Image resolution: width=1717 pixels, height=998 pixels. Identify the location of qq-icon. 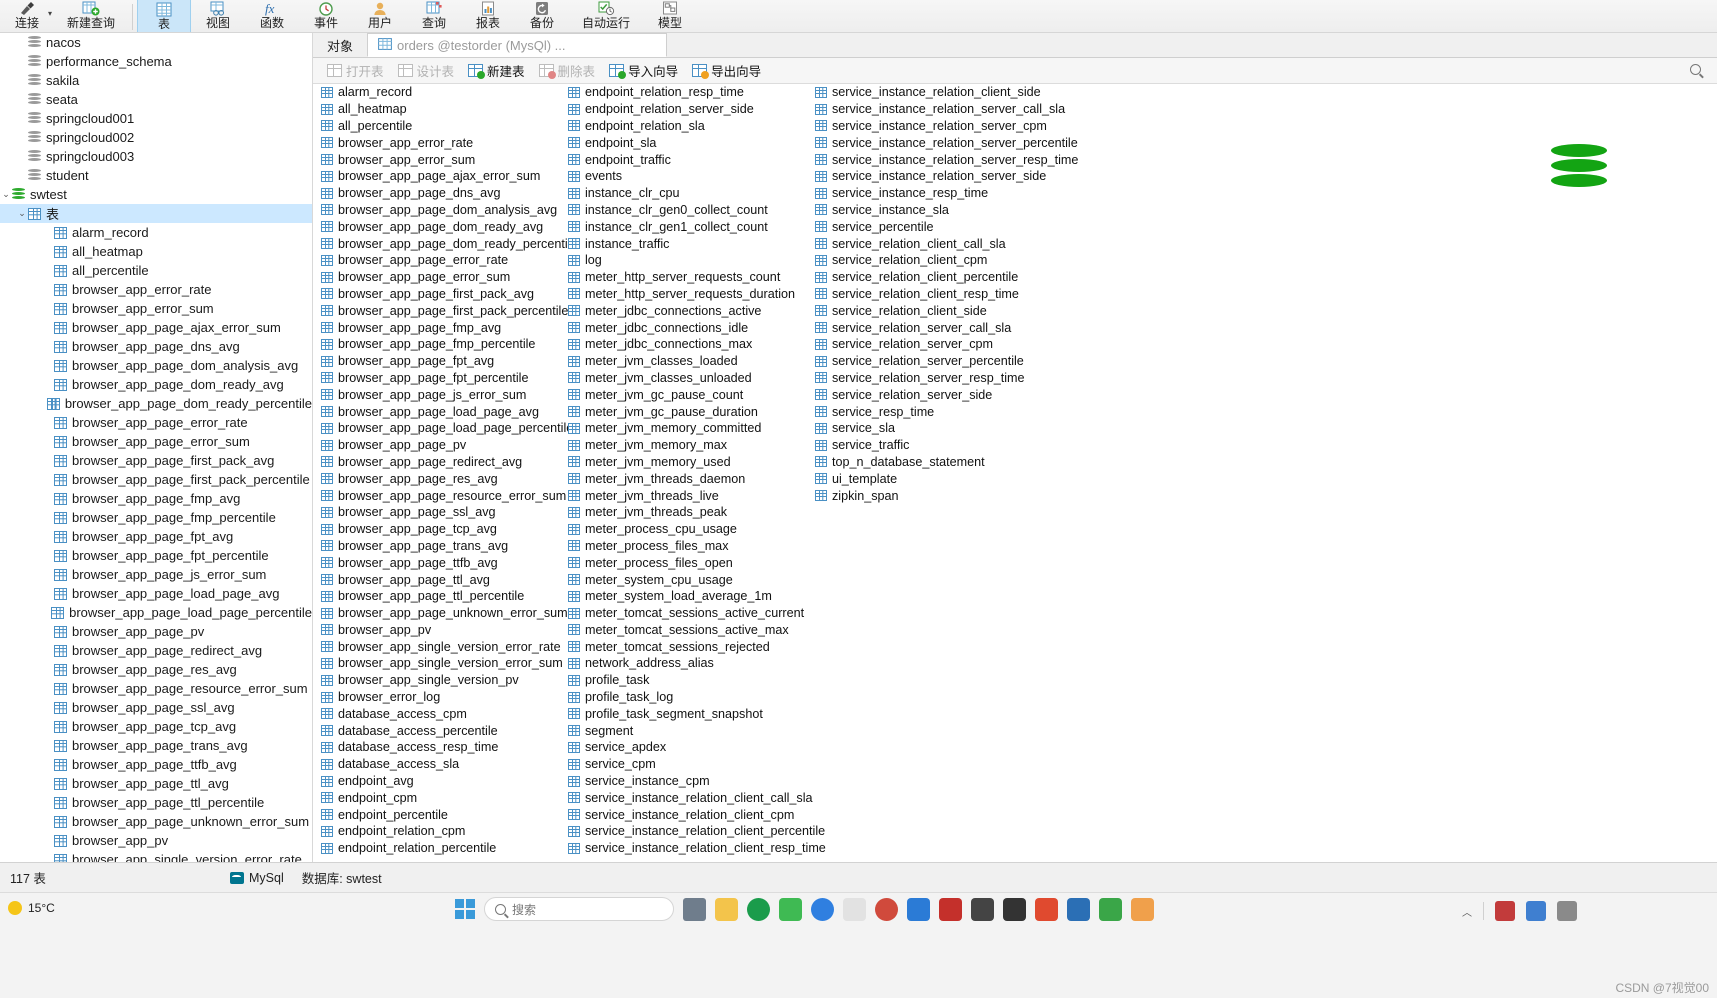
(918, 909).